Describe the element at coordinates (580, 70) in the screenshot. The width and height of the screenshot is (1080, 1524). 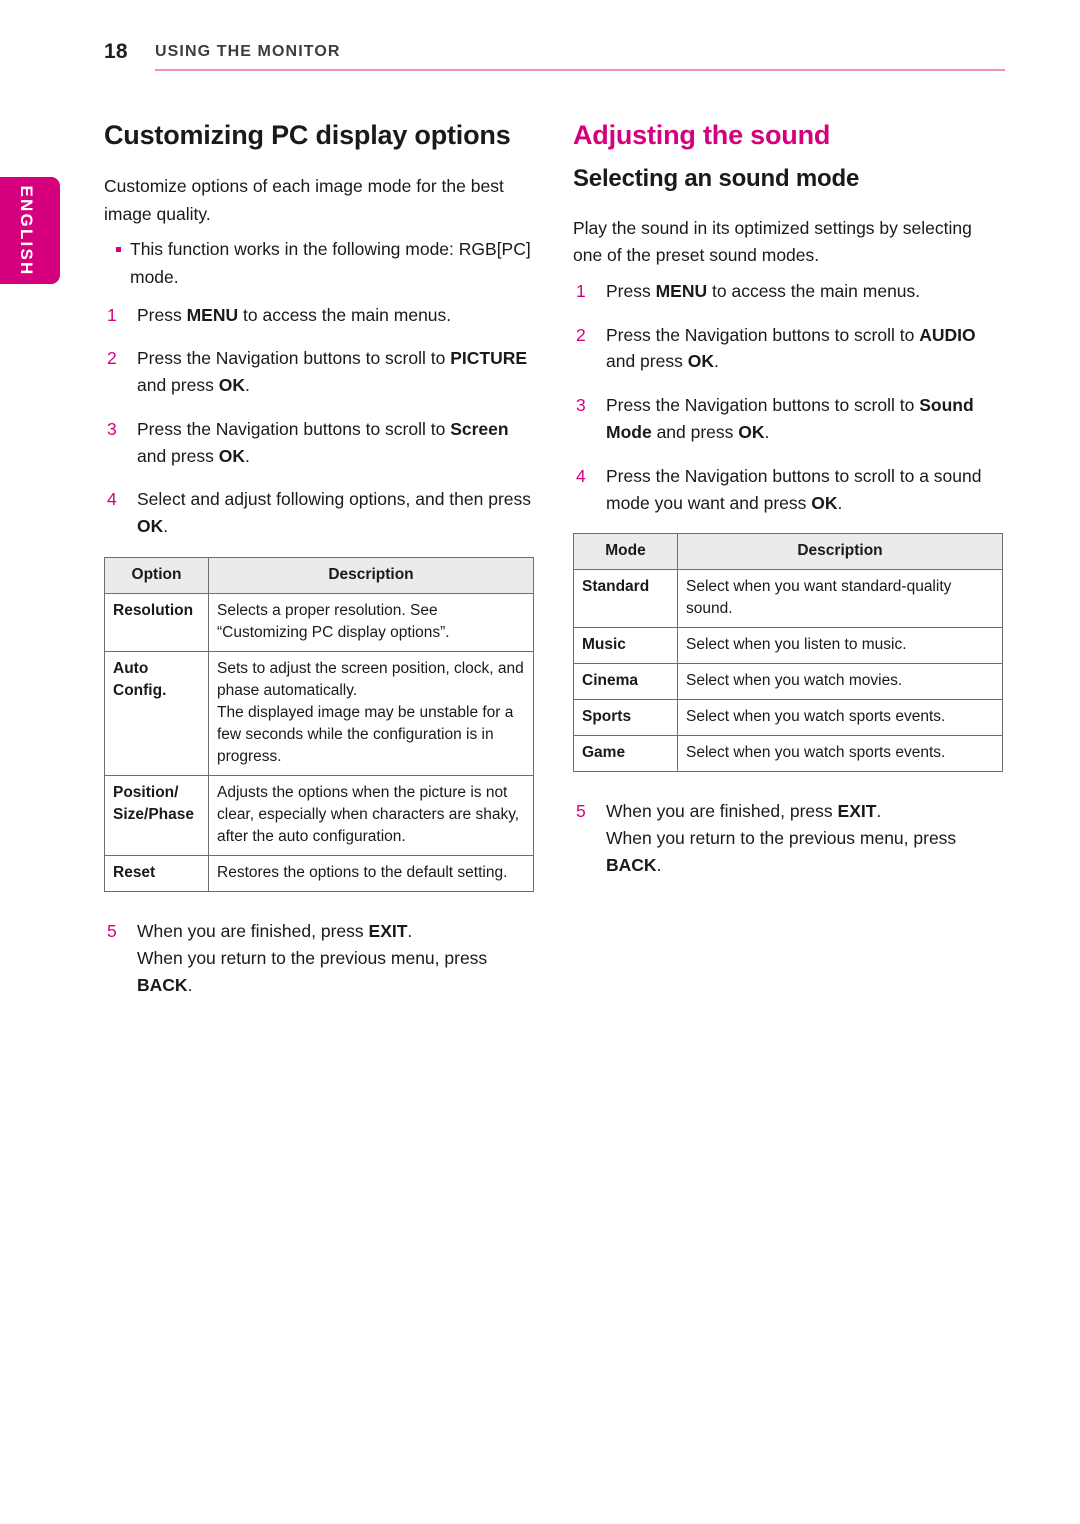
I see `header-rule-divider` at that location.